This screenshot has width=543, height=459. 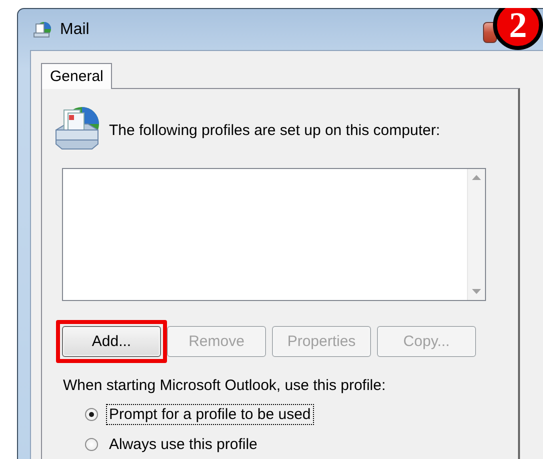 I want to click on scroll-down-icon, so click(x=476, y=291).